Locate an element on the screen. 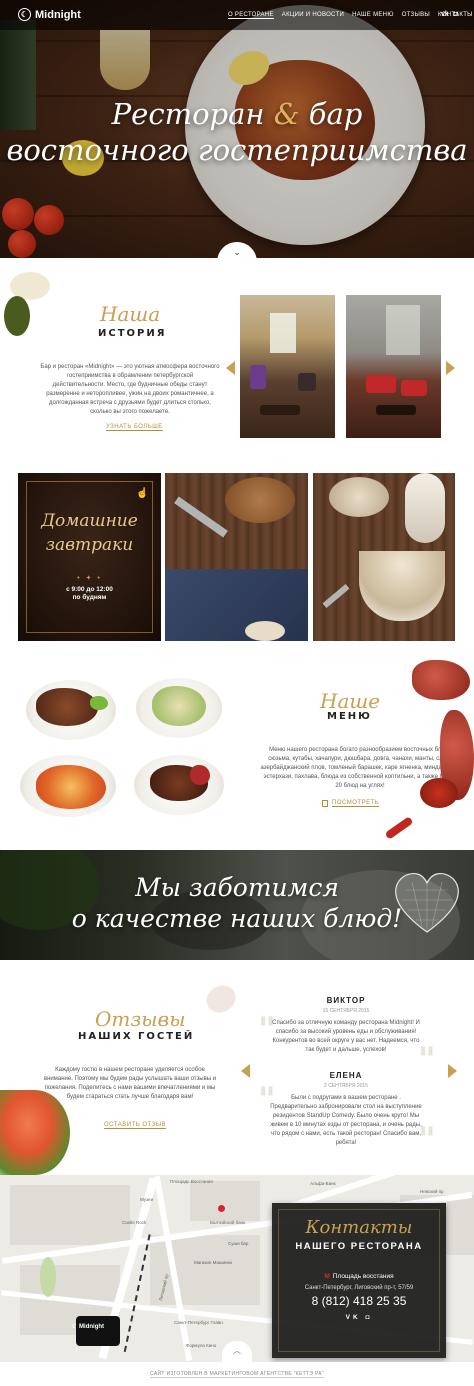 Image resolution: width=474 pixels, height=1386 pixels. milk-jug-shape is located at coordinates (425, 508).